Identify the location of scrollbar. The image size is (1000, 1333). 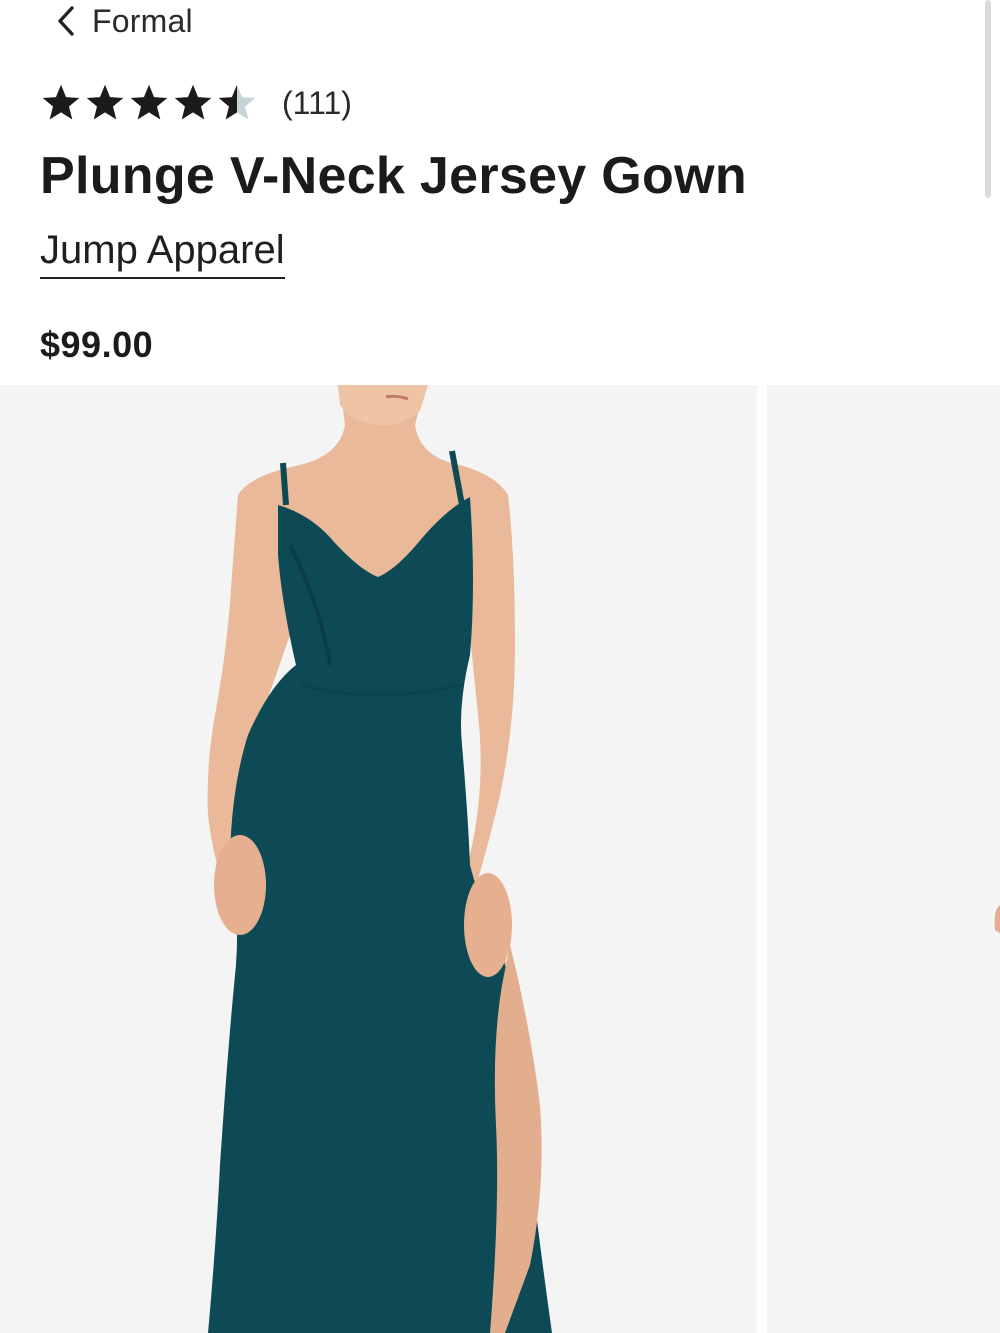
(988, 99).